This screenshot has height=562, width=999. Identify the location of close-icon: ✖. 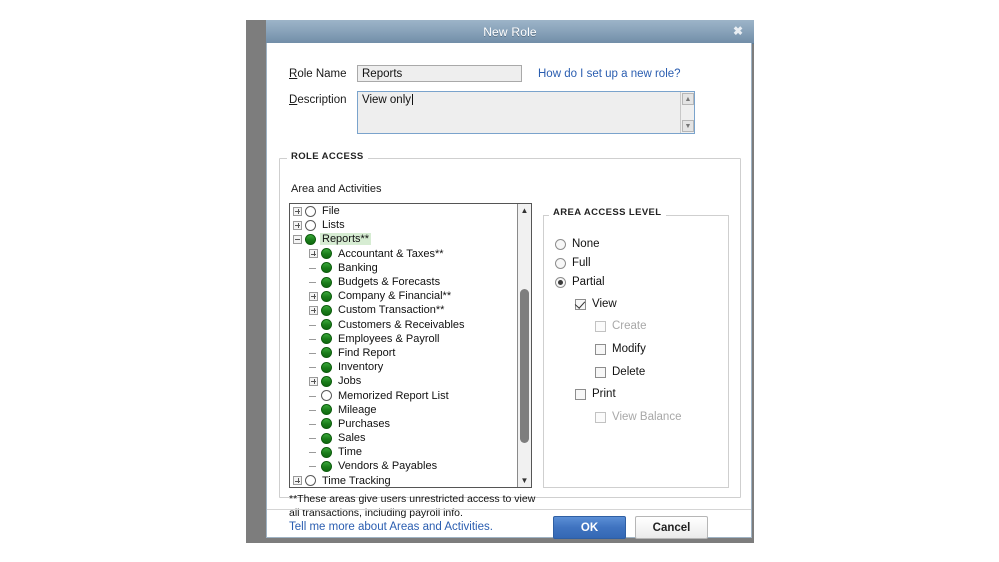
(738, 31).